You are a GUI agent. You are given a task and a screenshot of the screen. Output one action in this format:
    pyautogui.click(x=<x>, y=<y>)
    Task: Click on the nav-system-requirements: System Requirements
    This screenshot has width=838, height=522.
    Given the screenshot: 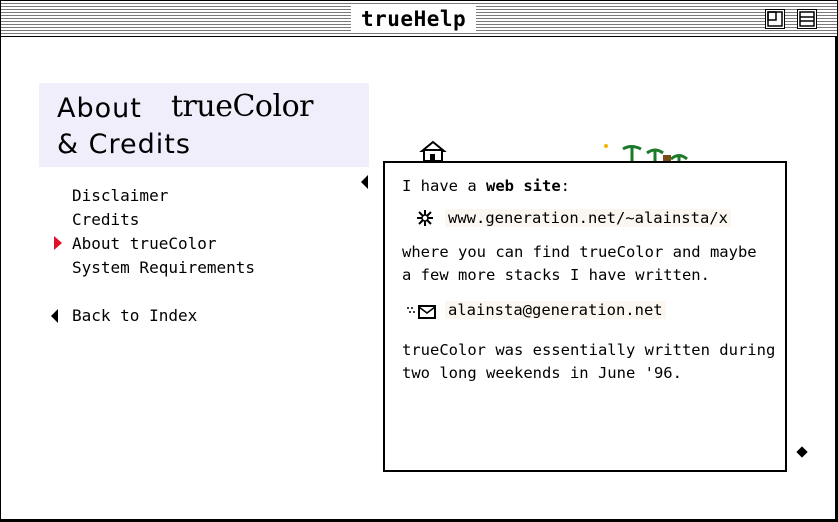 What is the action you would take?
    pyautogui.click(x=163, y=268)
    